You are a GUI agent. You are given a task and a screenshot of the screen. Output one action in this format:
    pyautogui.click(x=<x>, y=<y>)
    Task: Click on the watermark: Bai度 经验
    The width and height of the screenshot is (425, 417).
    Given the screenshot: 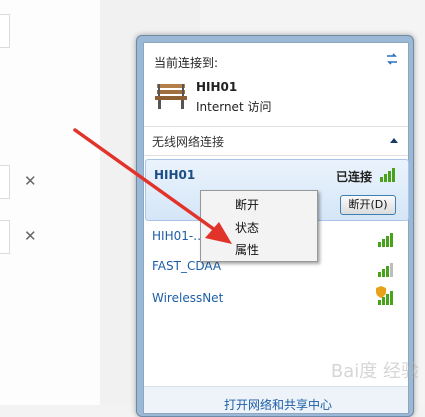 What is the action you would take?
    pyautogui.click(x=374, y=371)
    